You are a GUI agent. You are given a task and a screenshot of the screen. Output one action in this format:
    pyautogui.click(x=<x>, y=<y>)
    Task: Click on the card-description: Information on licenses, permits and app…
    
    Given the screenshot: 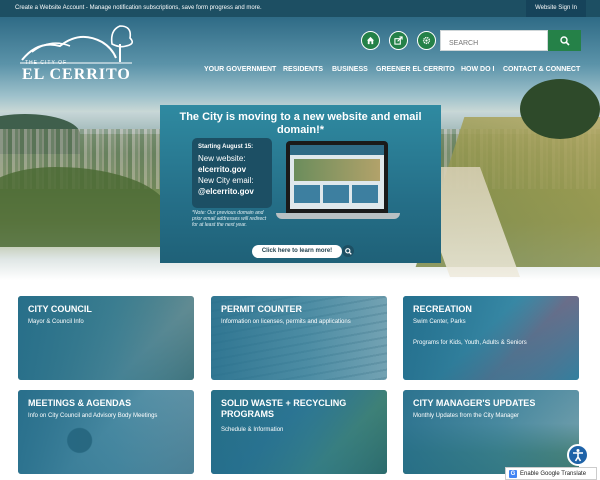 What is the action you would take?
    pyautogui.click(x=286, y=322)
    